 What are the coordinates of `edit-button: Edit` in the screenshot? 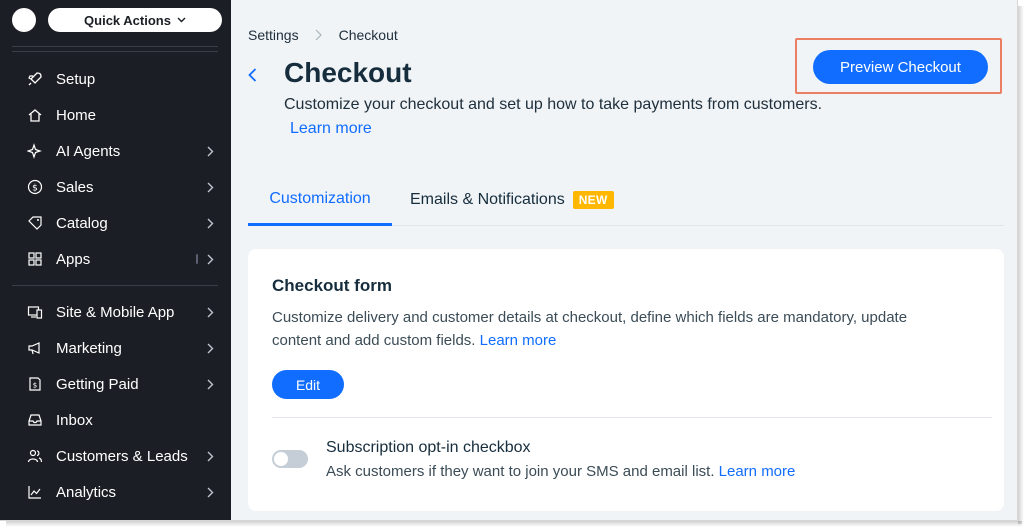 It's located at (308, 384).